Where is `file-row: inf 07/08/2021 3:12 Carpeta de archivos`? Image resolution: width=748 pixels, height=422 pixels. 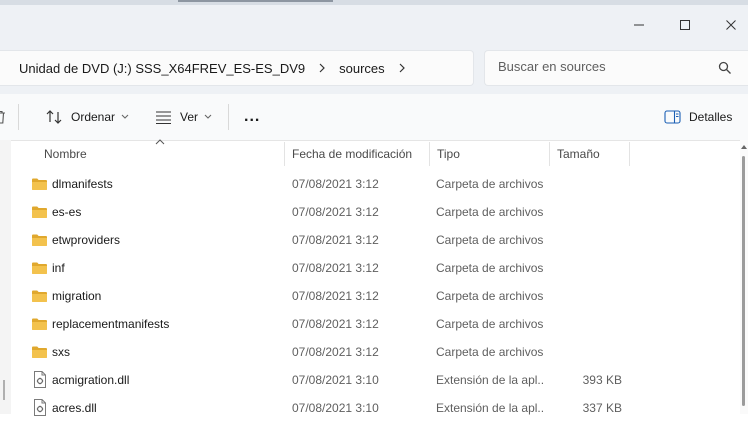
file-row: inf 07/08/2021 3:12 Carpeta de archivos is located at coordinates (372, 268).